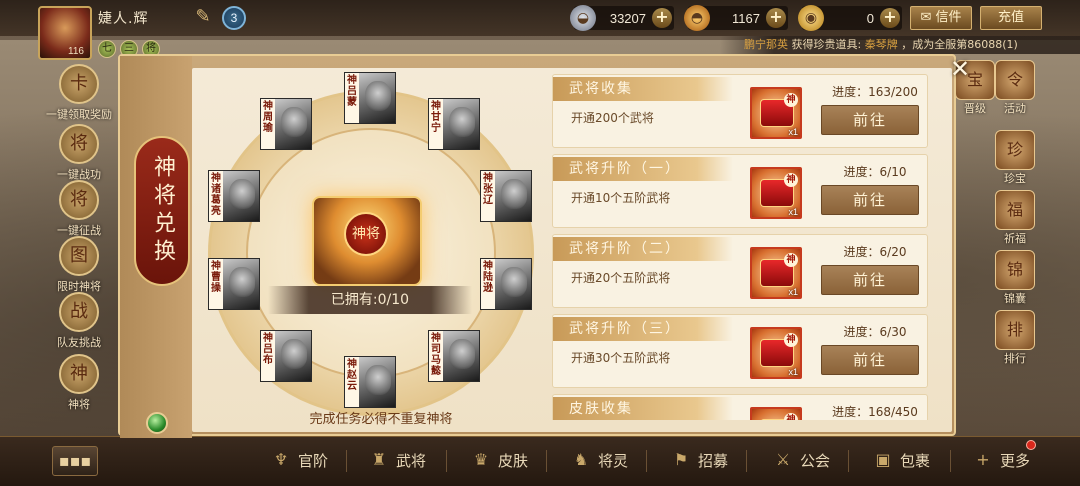 This screenshot has height=486, width=1080. I want to click on task-progress: 进度：6/20, so click(875, 252).